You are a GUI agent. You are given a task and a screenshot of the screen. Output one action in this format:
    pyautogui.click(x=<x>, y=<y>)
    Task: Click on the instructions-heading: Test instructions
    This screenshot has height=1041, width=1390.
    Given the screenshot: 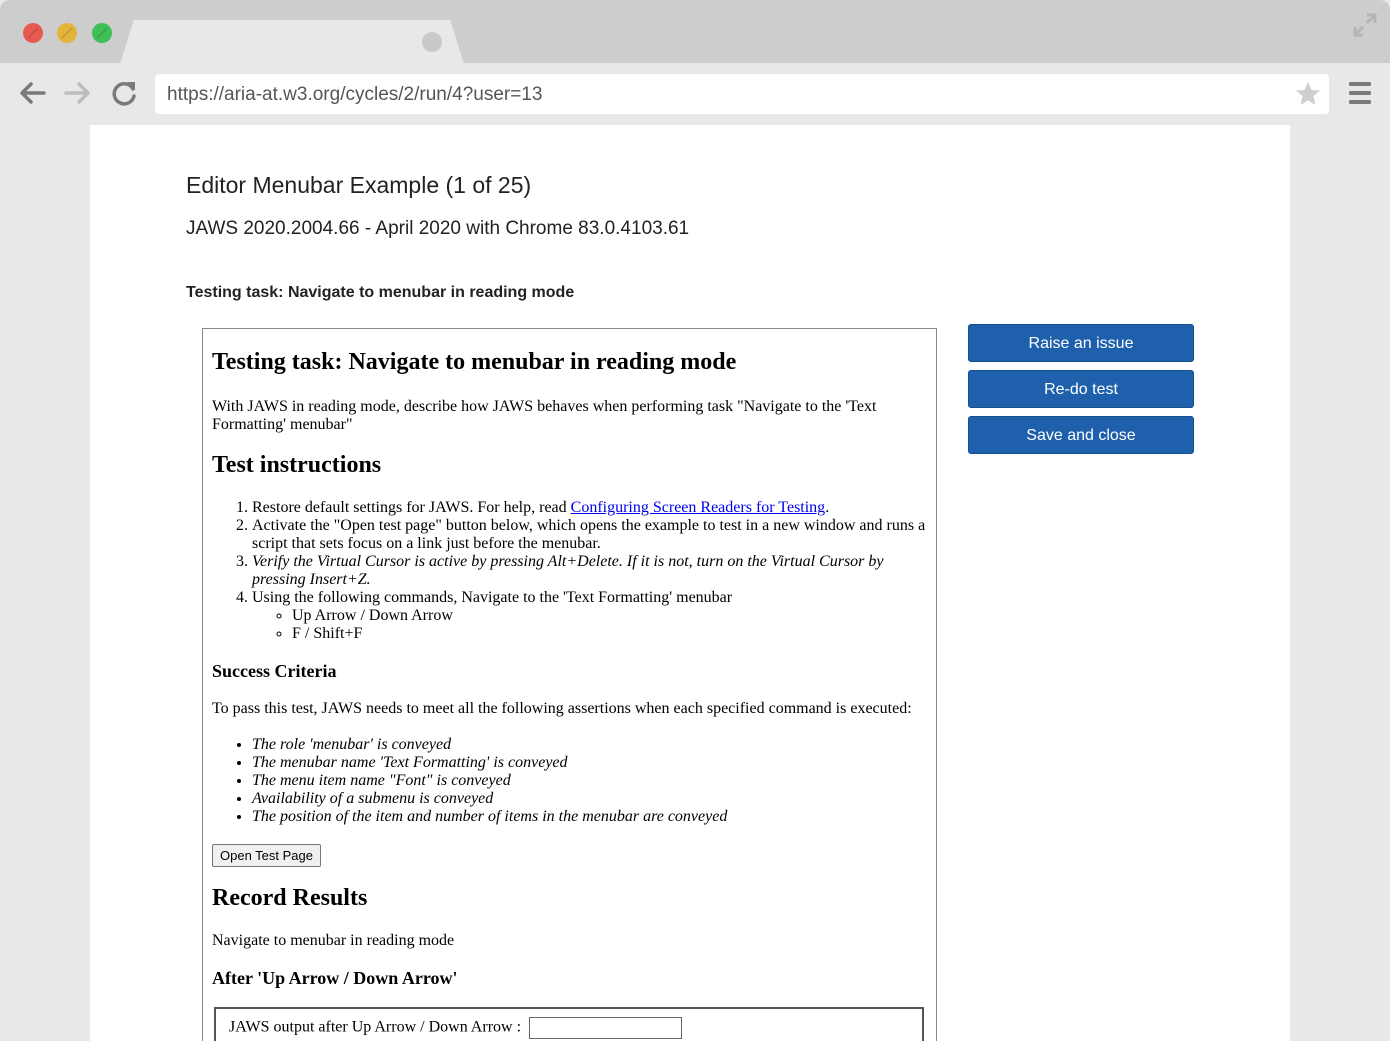 What is the action you would take?
    pyautogui.click(x=297, y=465)
    